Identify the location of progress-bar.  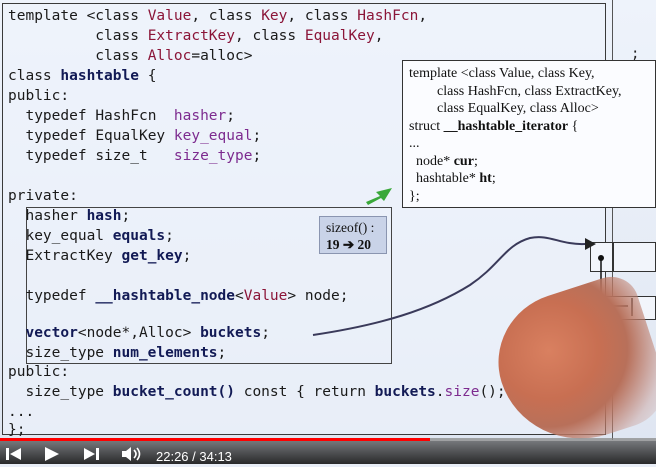
(328, 439).